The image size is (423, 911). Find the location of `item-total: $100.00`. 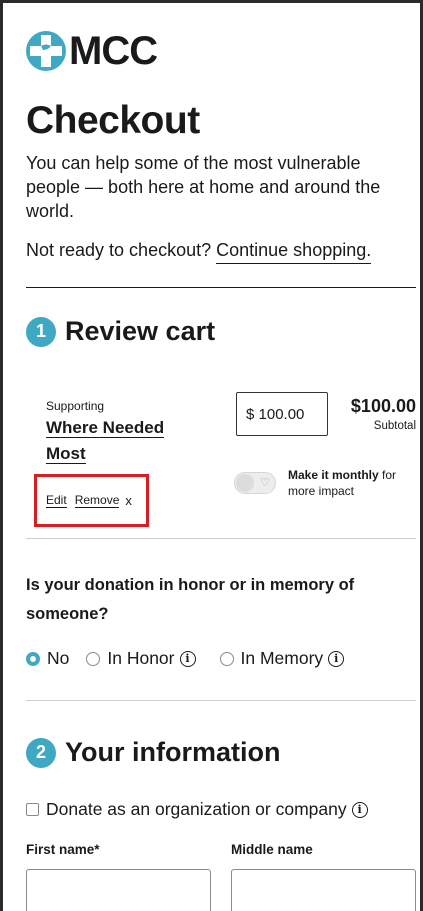

item-total: $100.00 is located at coordinates (383, 406).